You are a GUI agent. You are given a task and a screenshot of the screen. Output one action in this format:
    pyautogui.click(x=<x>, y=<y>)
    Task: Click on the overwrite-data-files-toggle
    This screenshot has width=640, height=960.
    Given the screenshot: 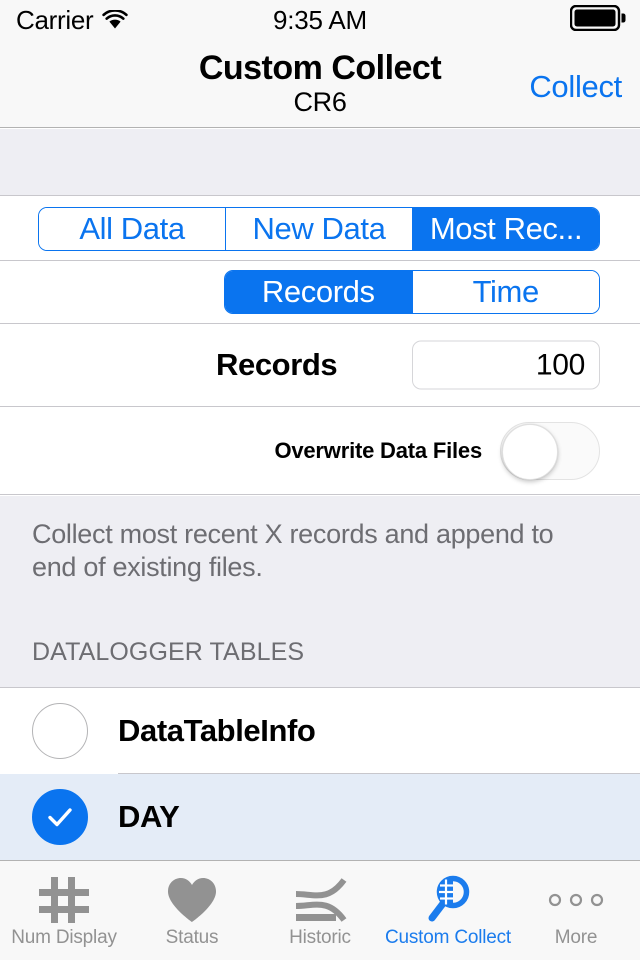 What is the action you would take?
    pyautogui.click(x=550, y=450)
    